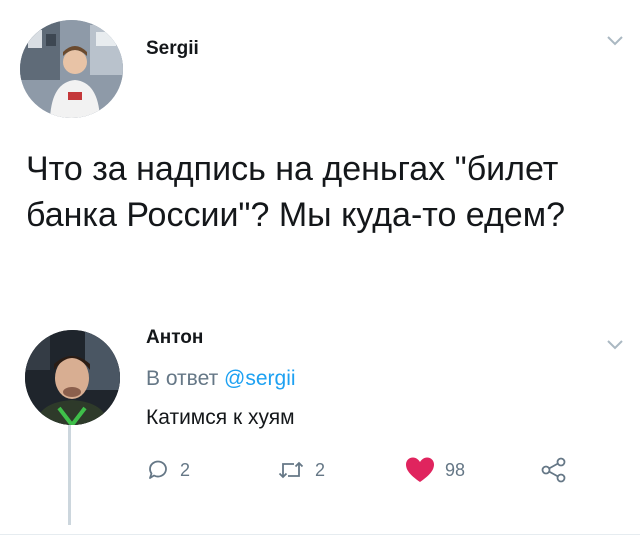  I want to click on retweet-button: 2, so click(301, 470).